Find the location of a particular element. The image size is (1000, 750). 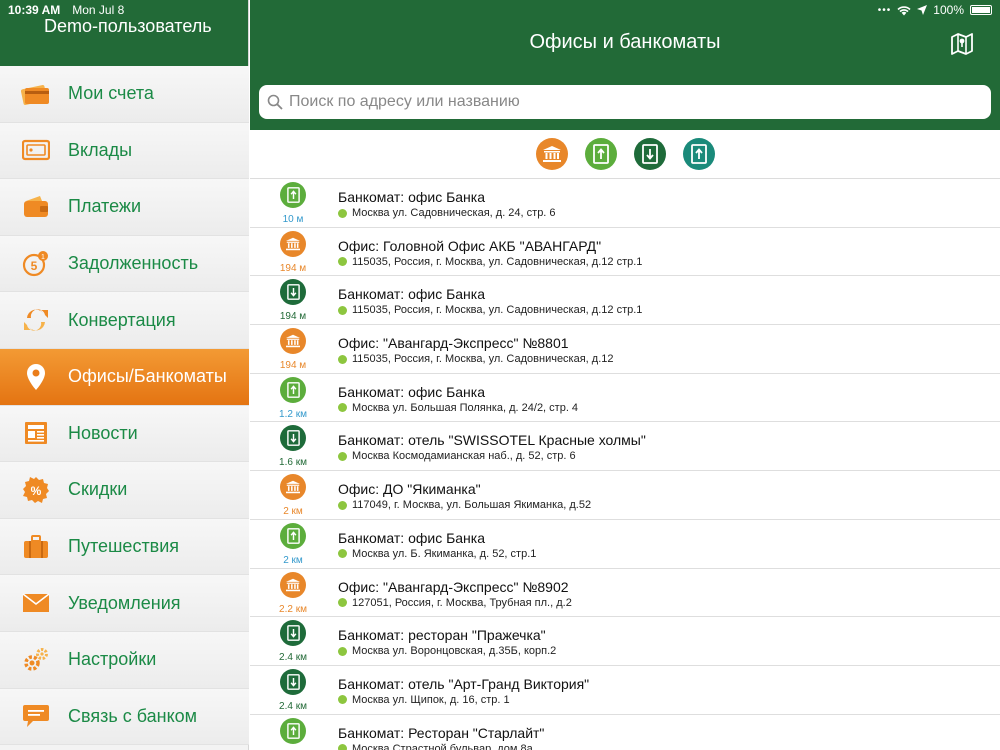

status-right: ••• 100% is located at coordinates (935, 10).